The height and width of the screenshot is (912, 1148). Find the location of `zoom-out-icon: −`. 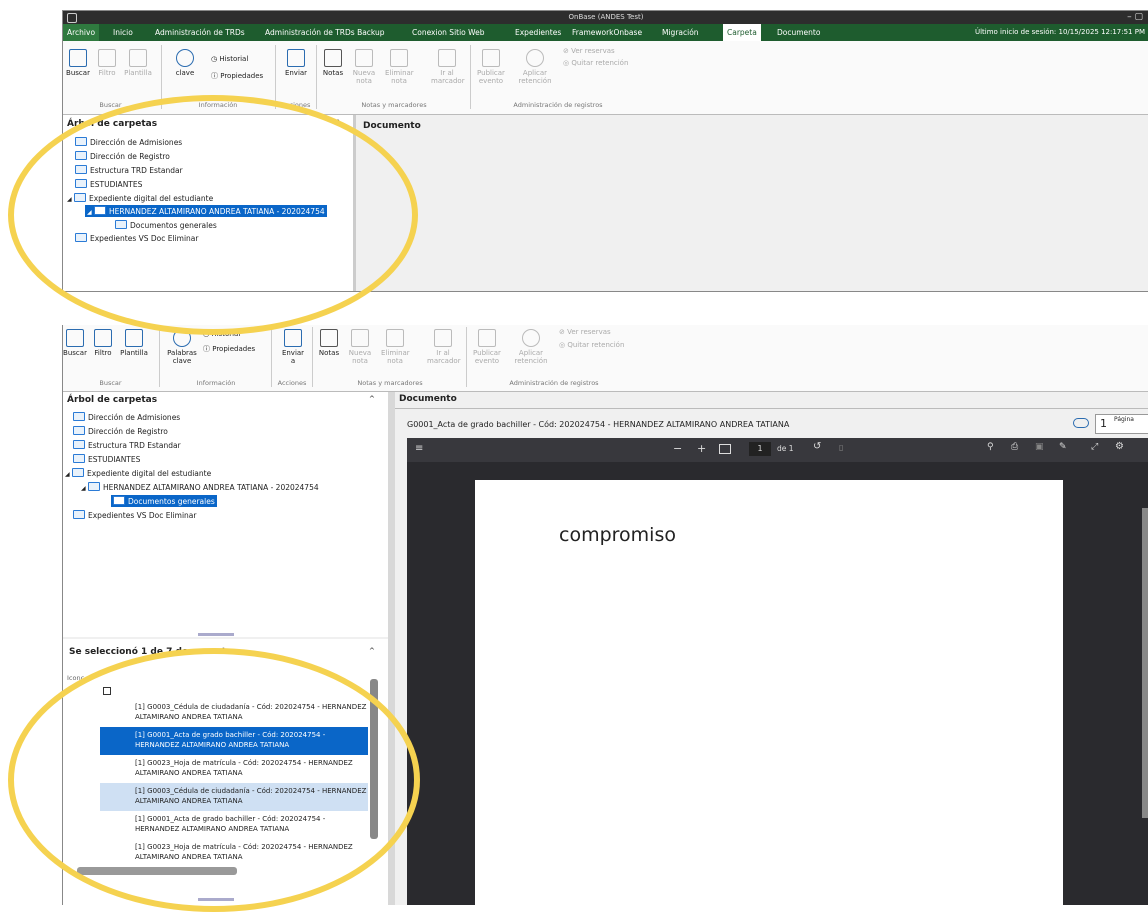

zoom-out-icon: − is located at coordinates (677, 448).